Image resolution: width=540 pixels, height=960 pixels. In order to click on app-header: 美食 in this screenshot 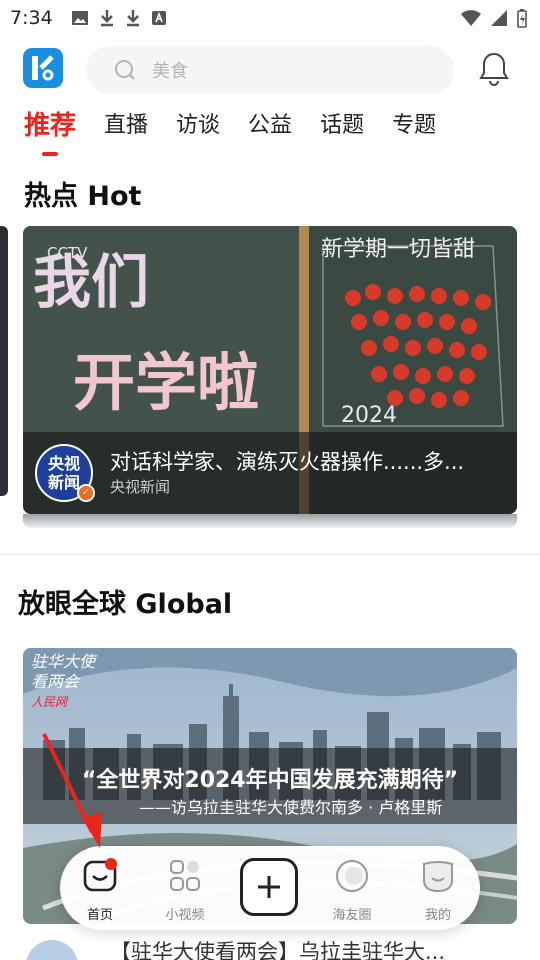, I will do `click(270, 70)`.